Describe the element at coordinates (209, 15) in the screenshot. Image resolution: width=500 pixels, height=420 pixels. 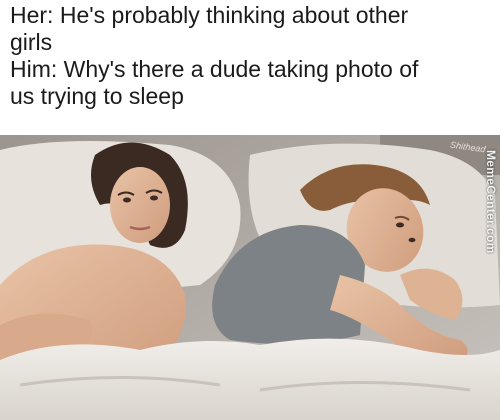
I see `caption-line-1: Her: He's probably thinking about other` at that location.